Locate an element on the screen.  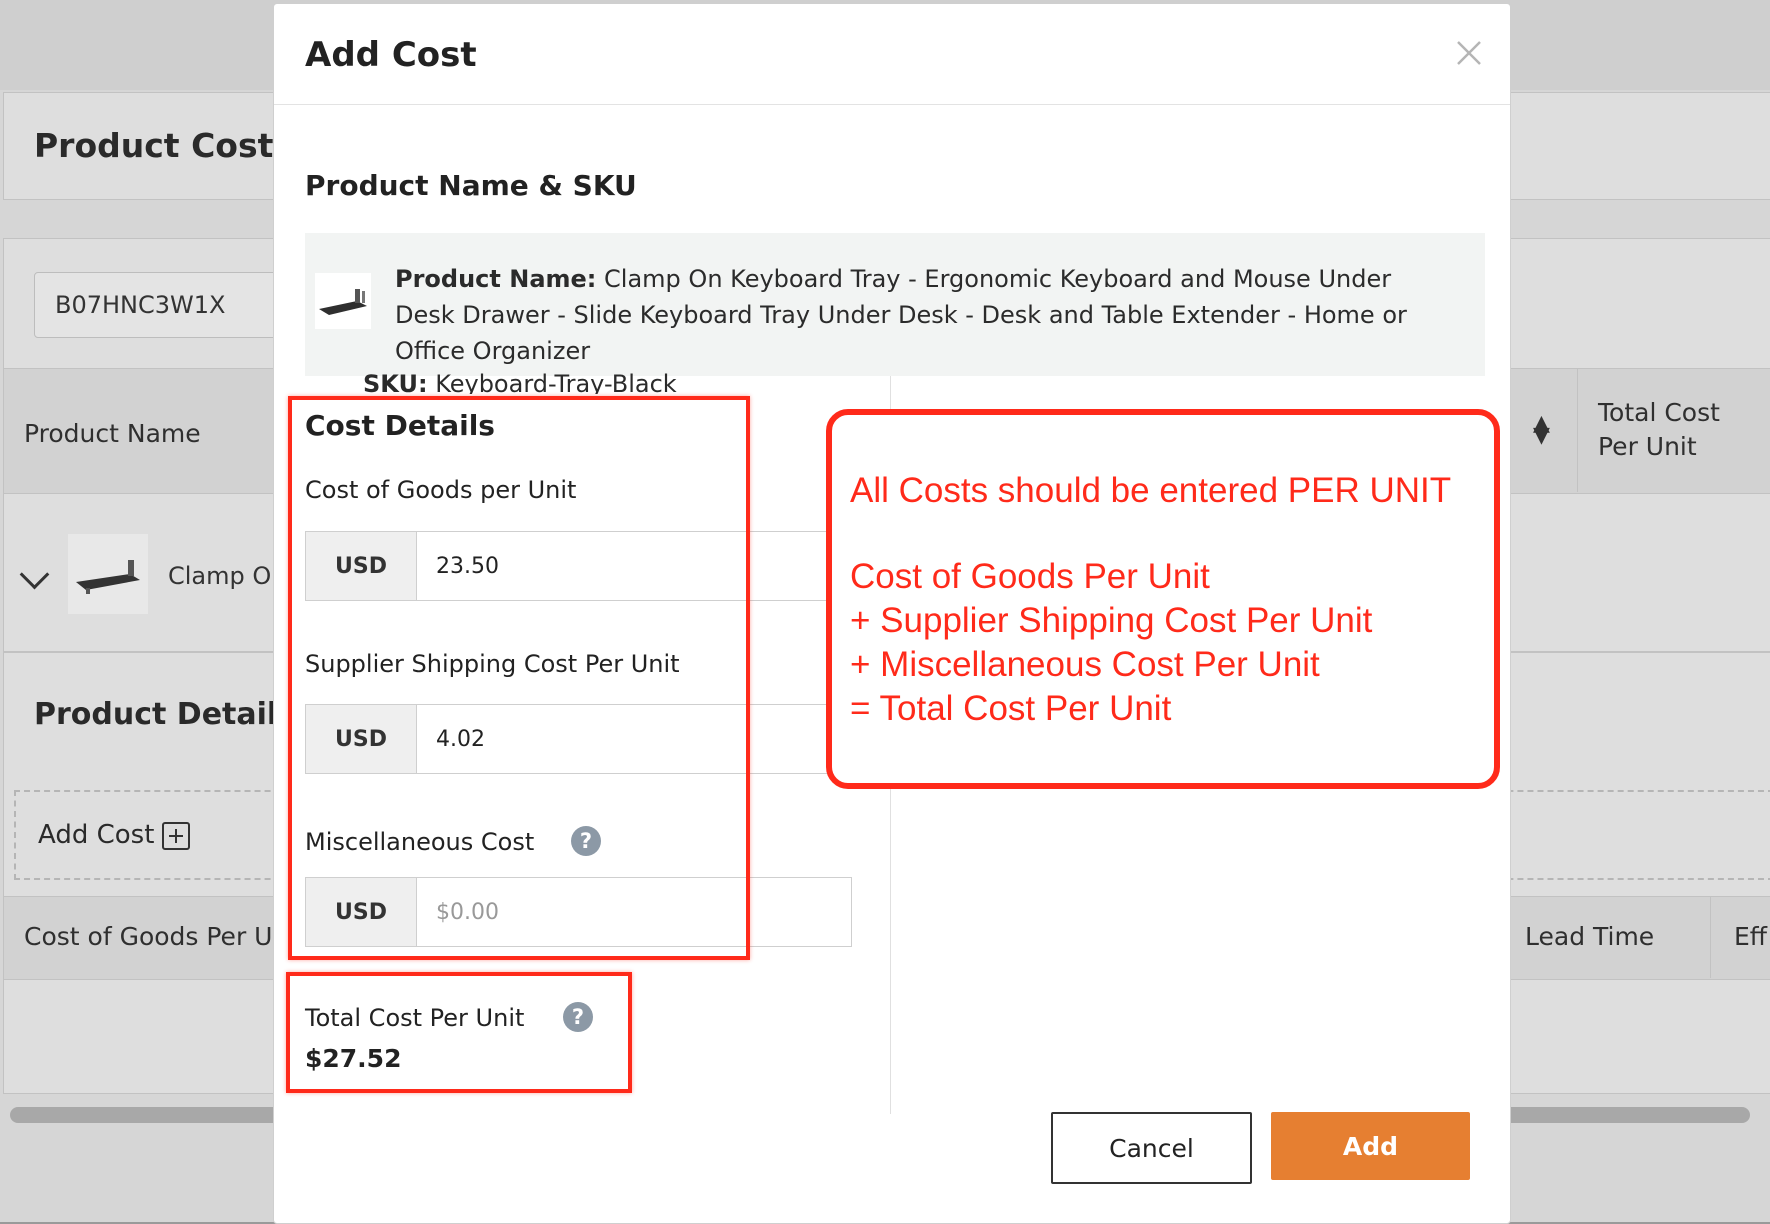
cost-details-highlight is located at coordinates (519, 678).